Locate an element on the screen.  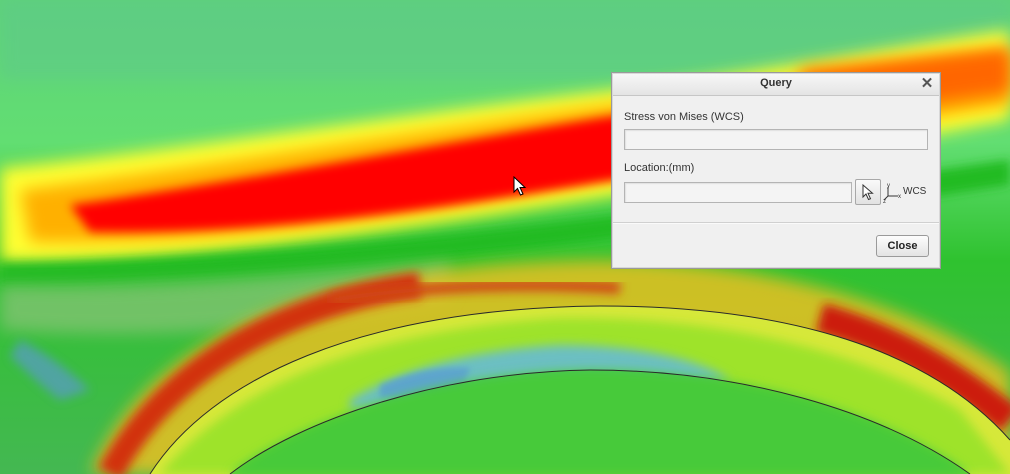
stress-label: Stress von Mises (WCS) is located at coordinates (684, 117).